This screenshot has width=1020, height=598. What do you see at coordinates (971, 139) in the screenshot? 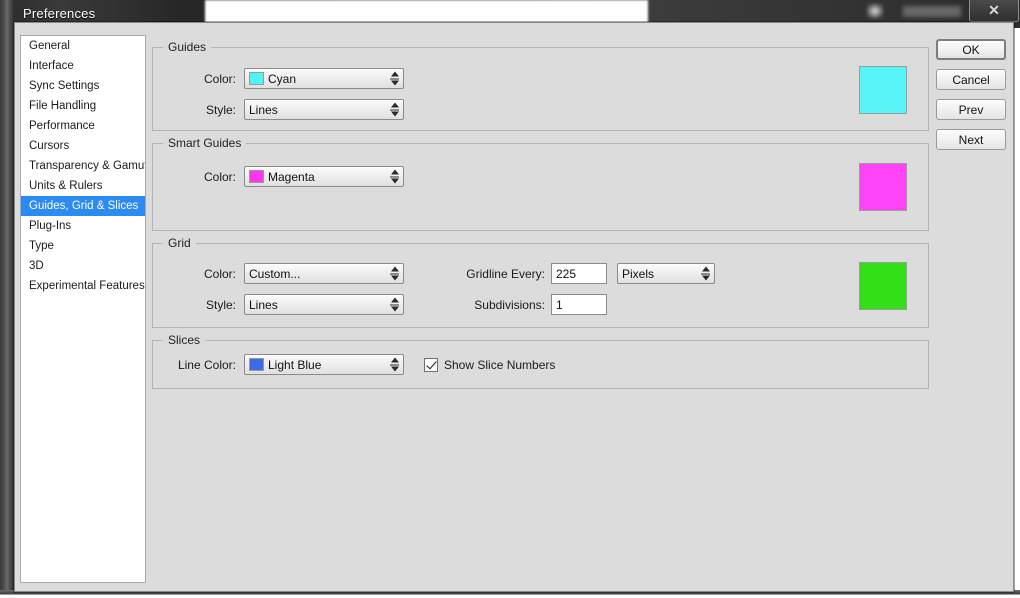
I see `next-button: Next` at bounding box center [971, 139].